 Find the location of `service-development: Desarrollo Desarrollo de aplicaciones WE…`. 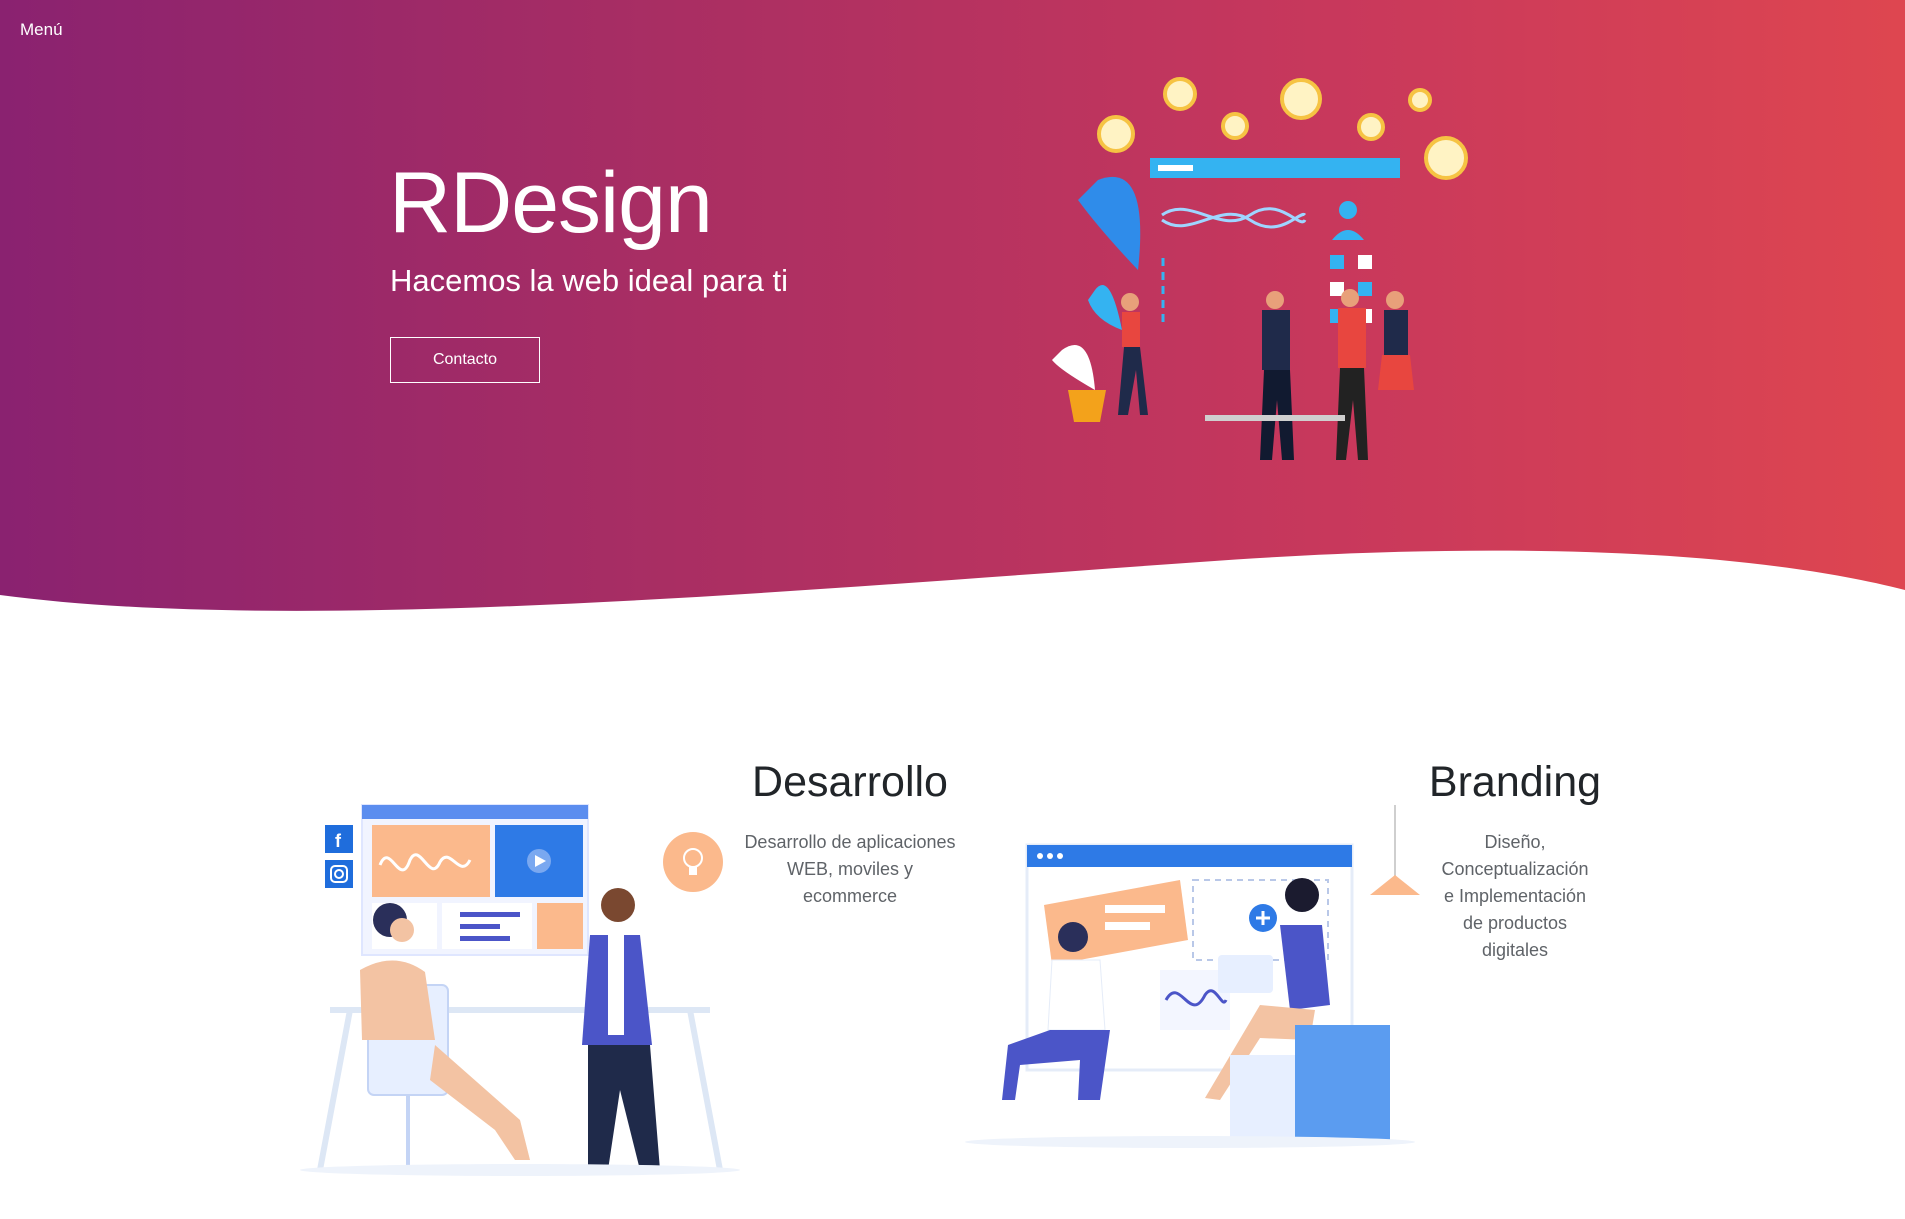

service-development: Desarrollo Desarrollo de aplicaciones WE… is located at coordinates (850, 834).